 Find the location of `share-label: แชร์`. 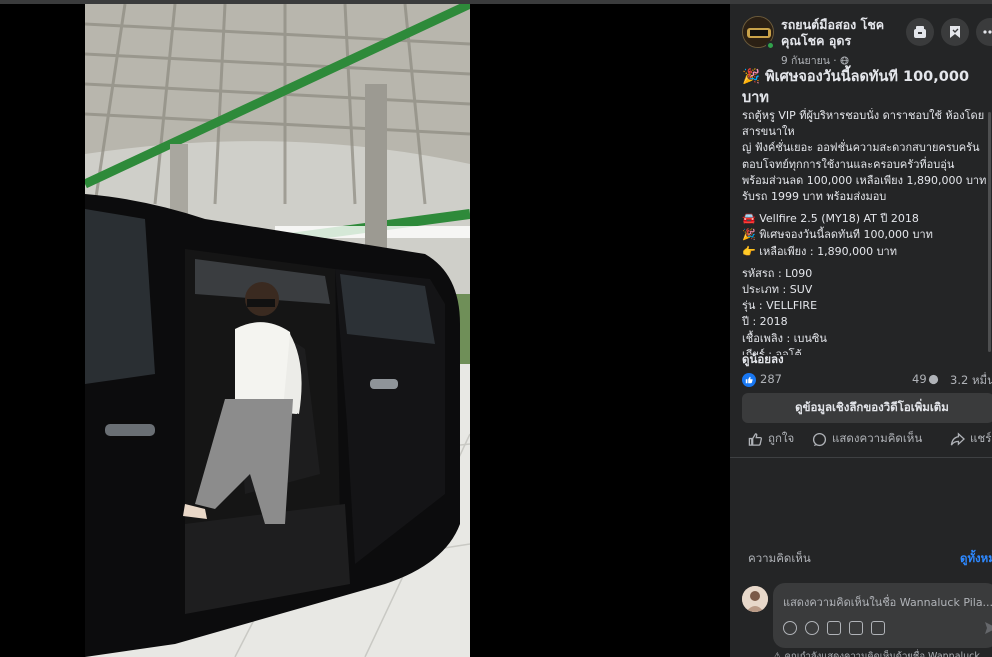

share-label: แชร์ is located at coordinates (981, 438).